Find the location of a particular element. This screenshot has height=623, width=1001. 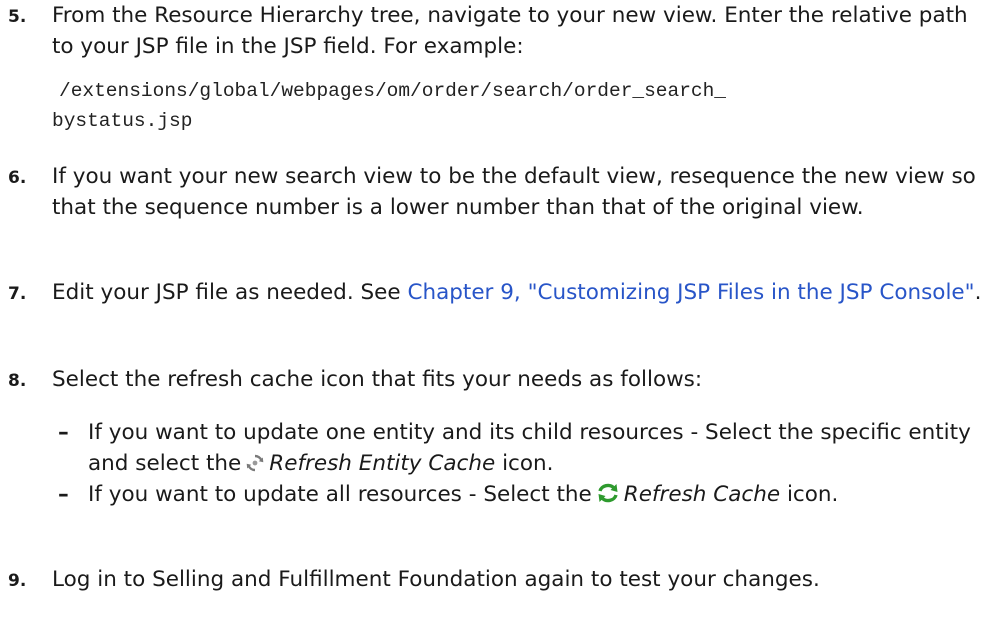

step-number: 9. is located at coordinates (17, 581).